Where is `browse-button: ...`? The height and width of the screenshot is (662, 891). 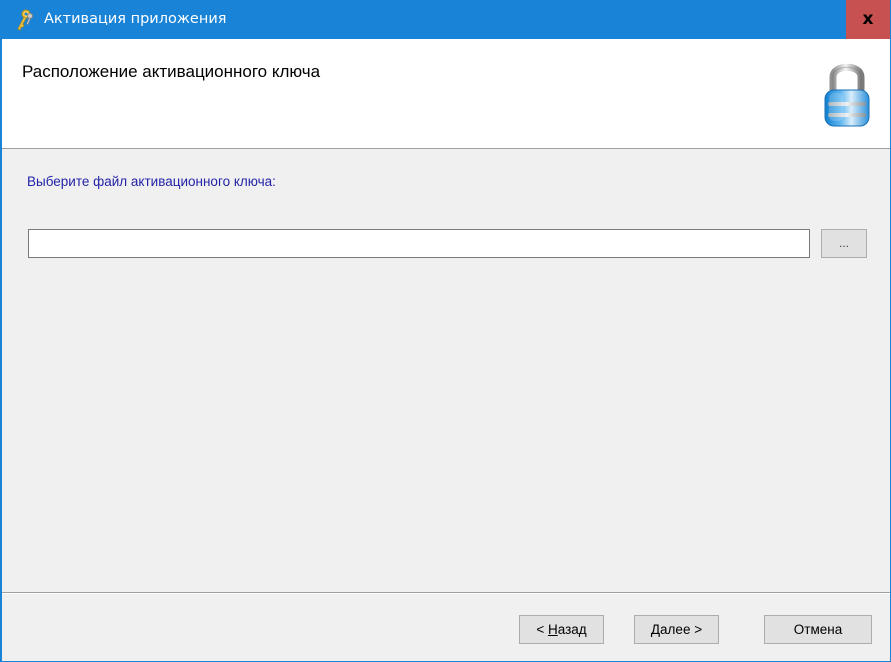 browse-button: ... is located at coordinates (844, 243).